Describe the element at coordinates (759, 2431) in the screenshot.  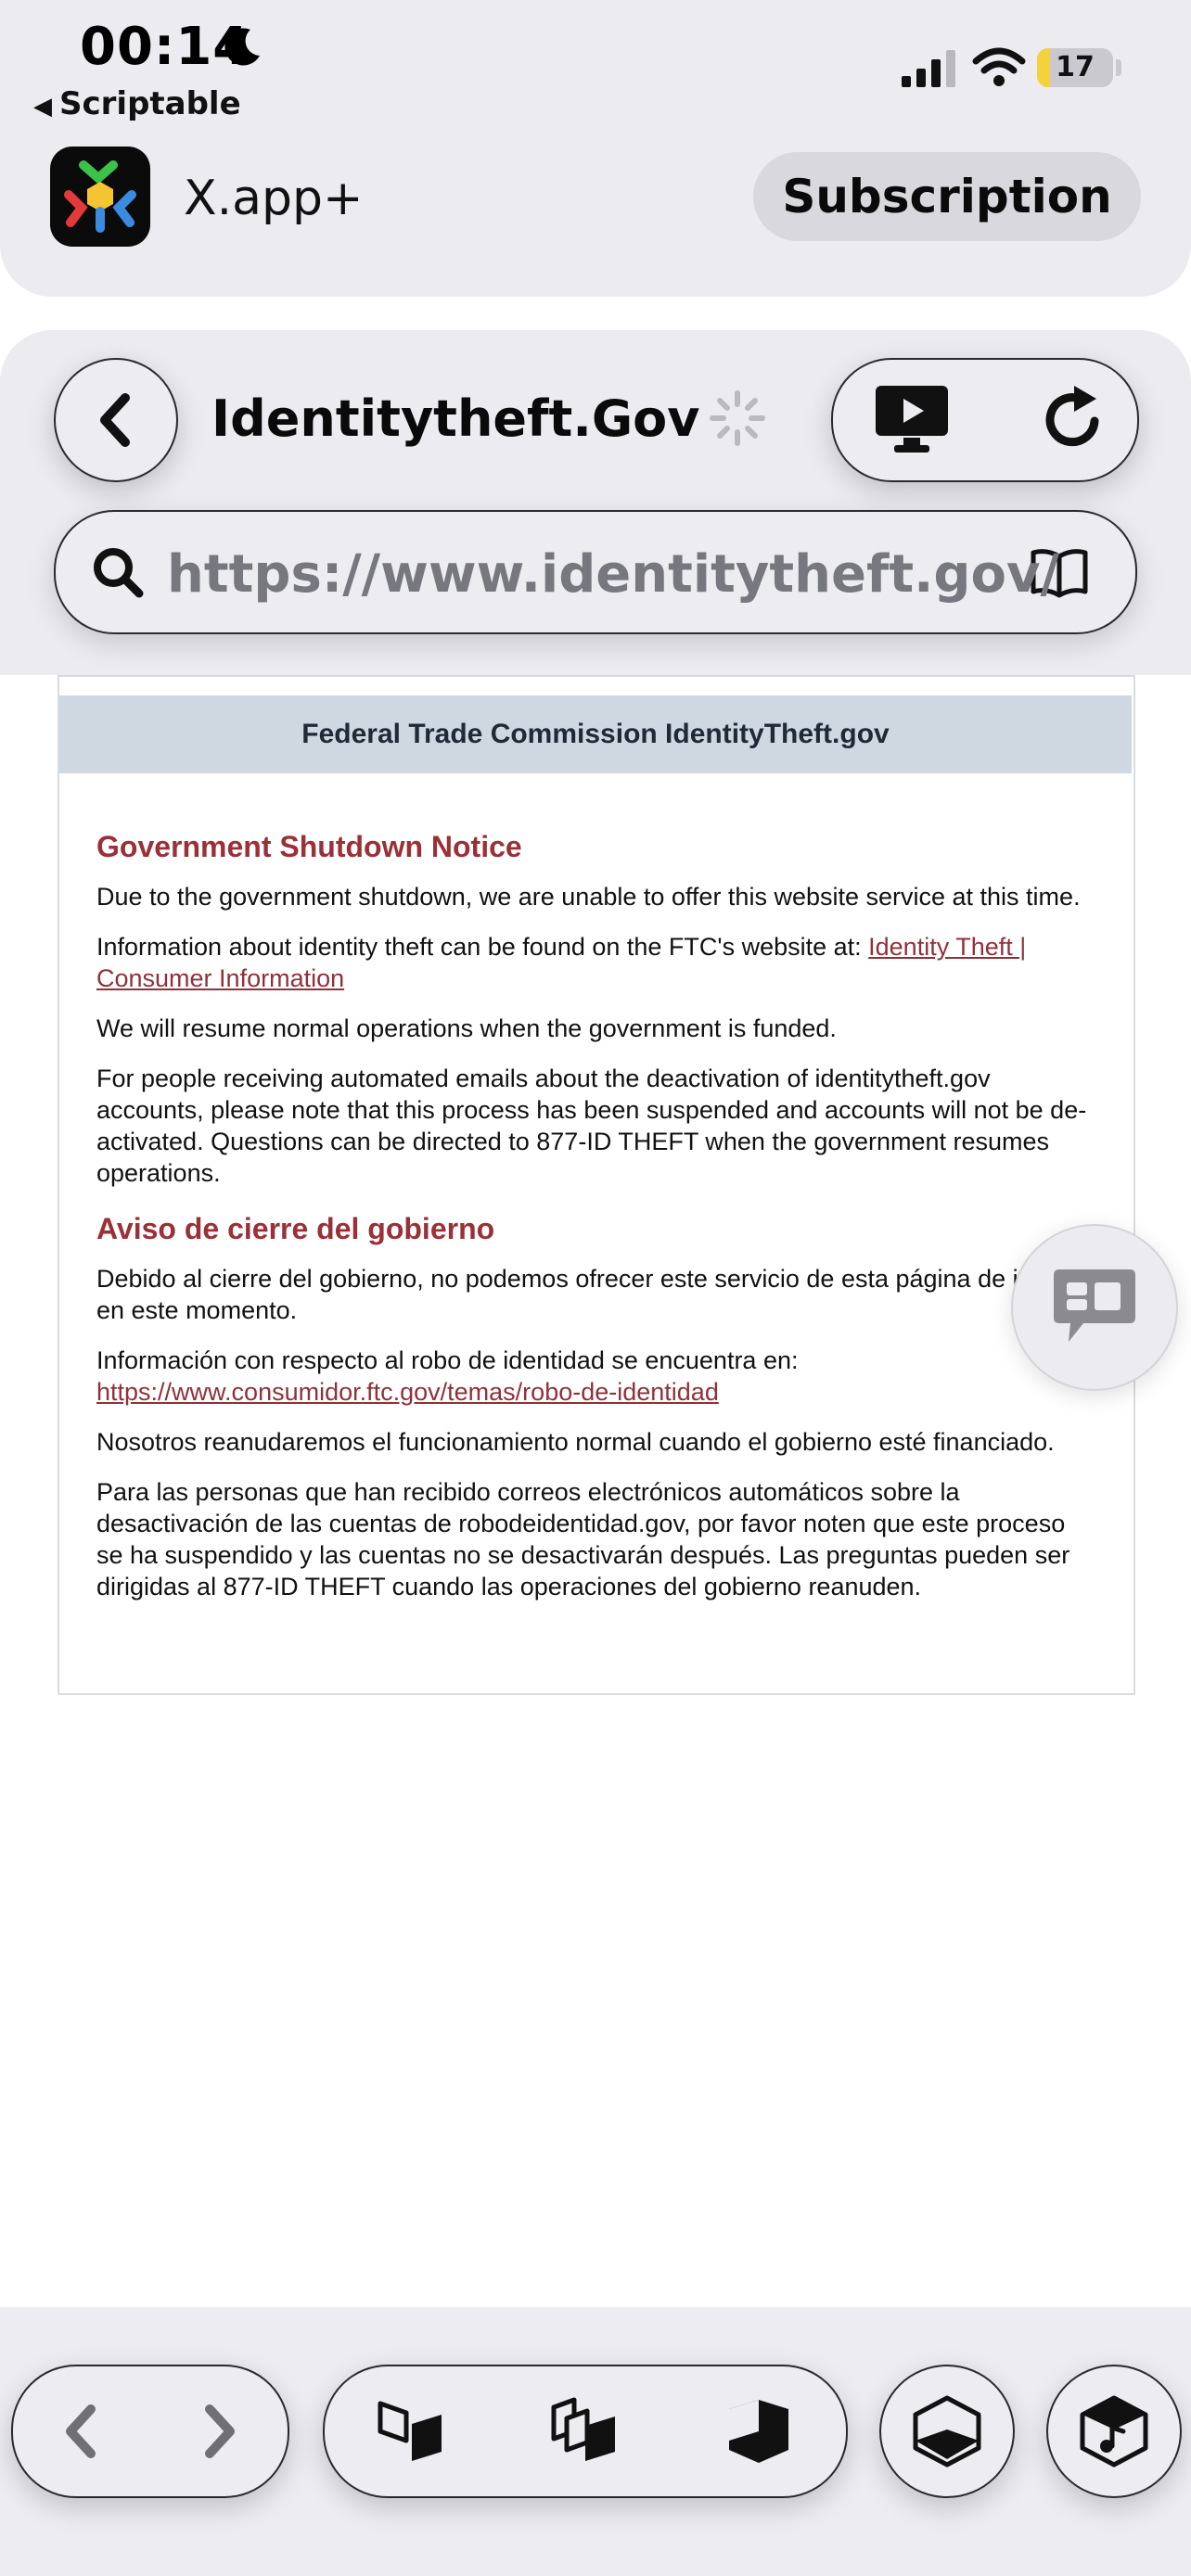
I see `tab-cube-icon` at that location.